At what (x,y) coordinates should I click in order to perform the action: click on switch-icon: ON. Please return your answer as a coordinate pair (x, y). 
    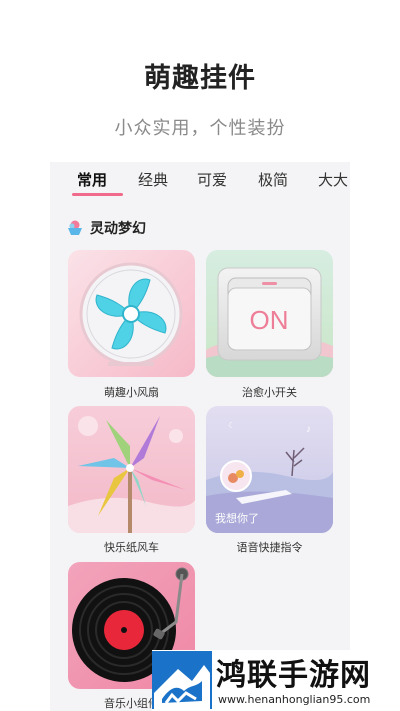
    Looking at the image, I should click on (269, 313).